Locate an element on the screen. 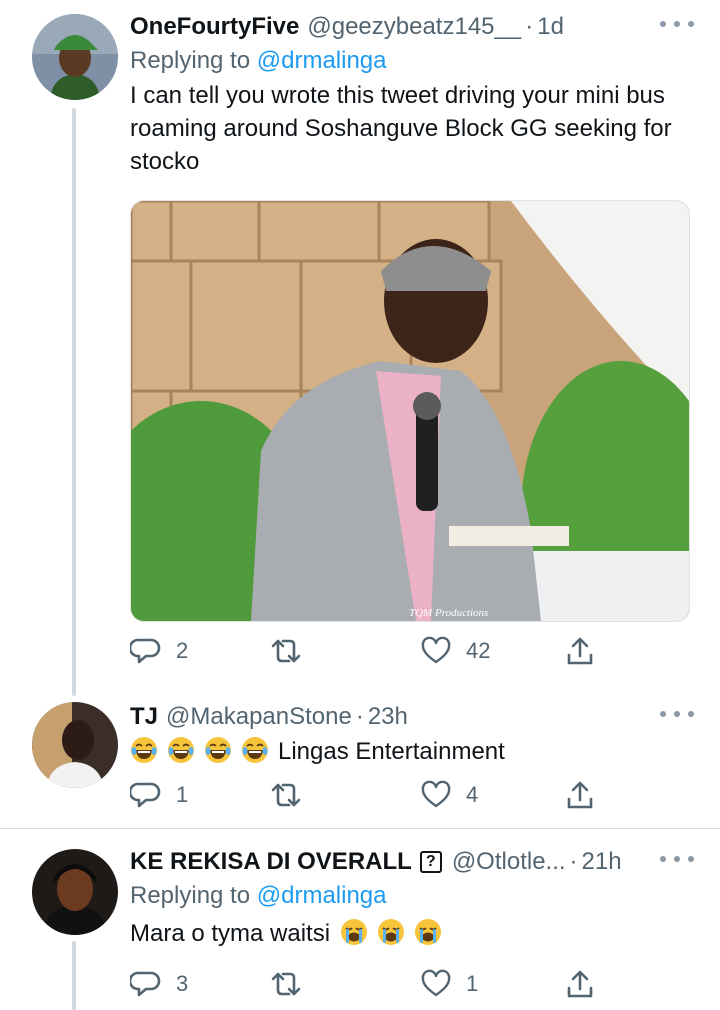 The image size is (720, 1010). tweet-actions: 3 1 is located at coordinates (370, 984).